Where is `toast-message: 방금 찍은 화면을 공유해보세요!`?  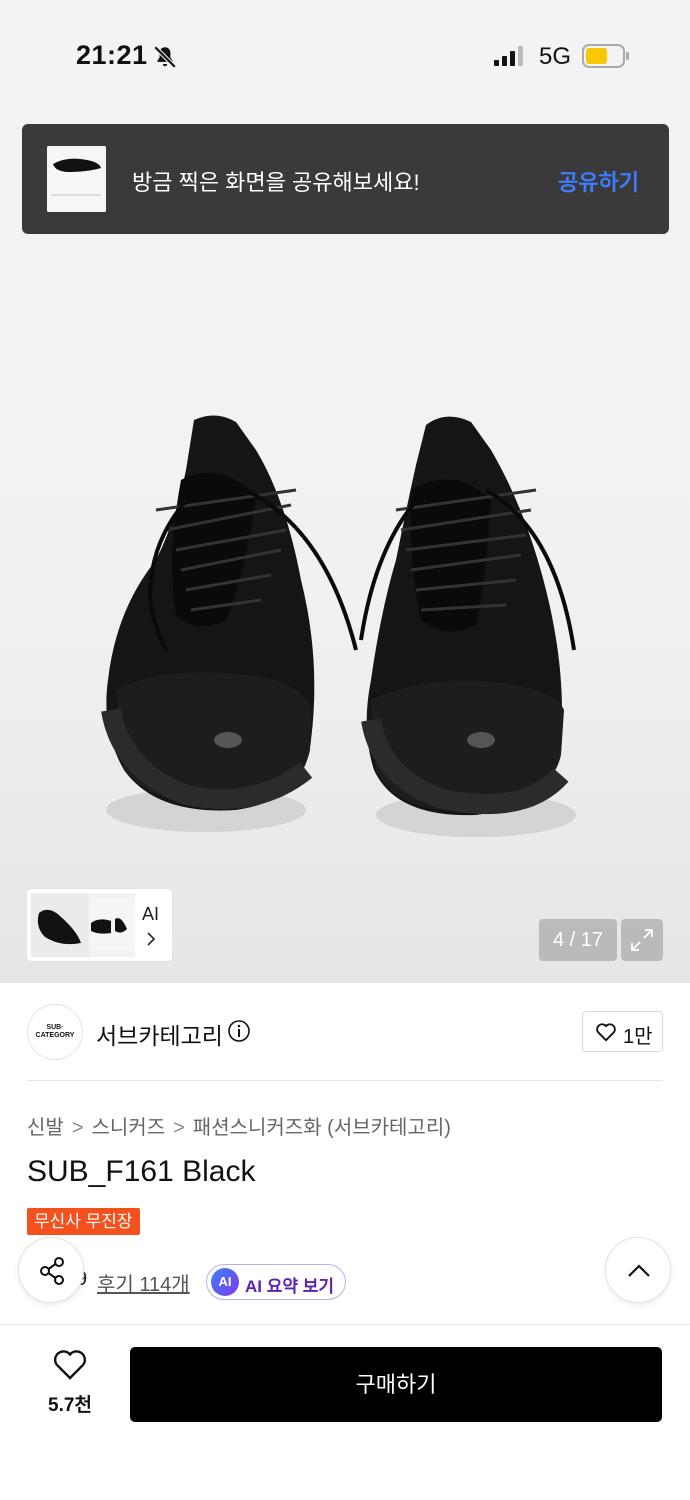
toast-message: 방금 찍은 화면을 공유해보세요! is located at coordinates (276, 182).